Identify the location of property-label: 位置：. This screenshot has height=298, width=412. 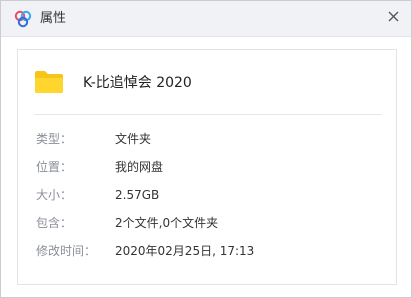
(54, 167).